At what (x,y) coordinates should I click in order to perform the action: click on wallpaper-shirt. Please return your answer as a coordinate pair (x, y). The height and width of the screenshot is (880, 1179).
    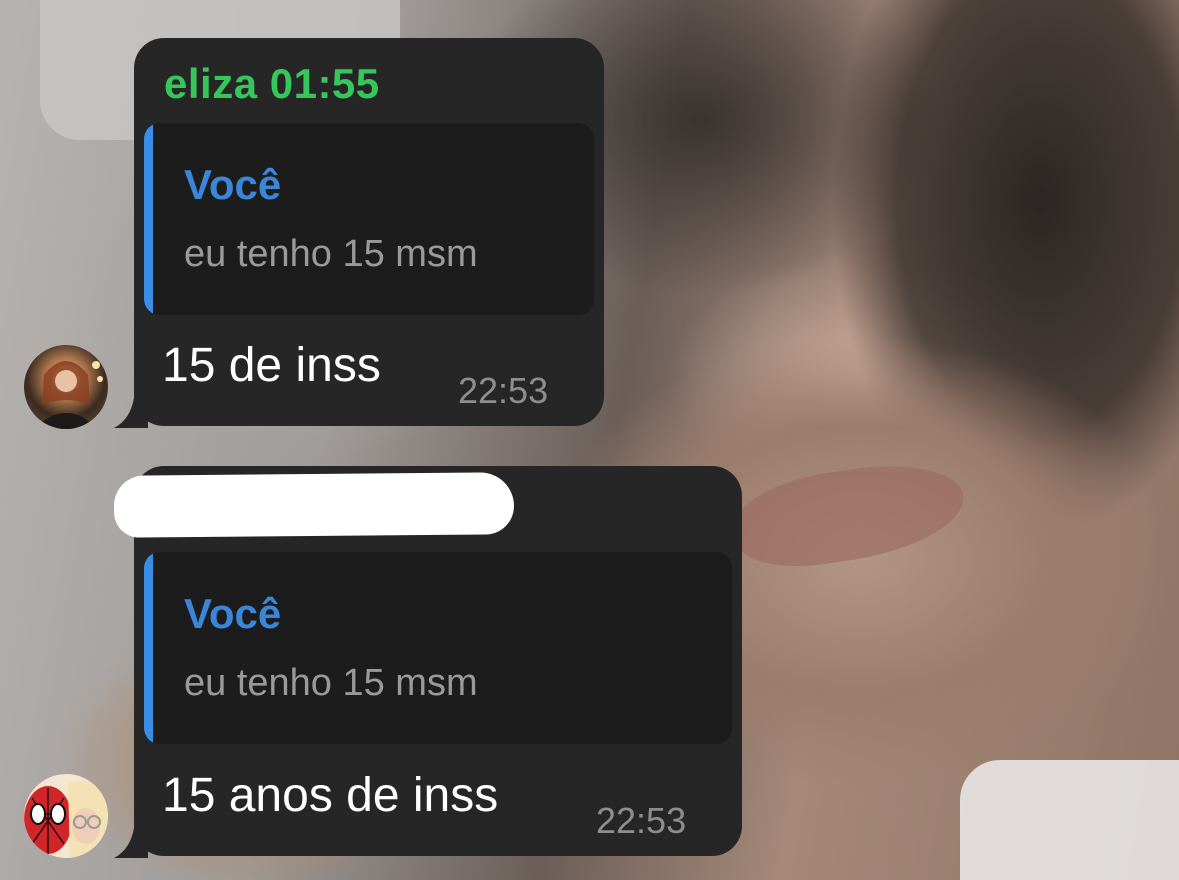
    Looking at the image, I should click on (1069, 820).